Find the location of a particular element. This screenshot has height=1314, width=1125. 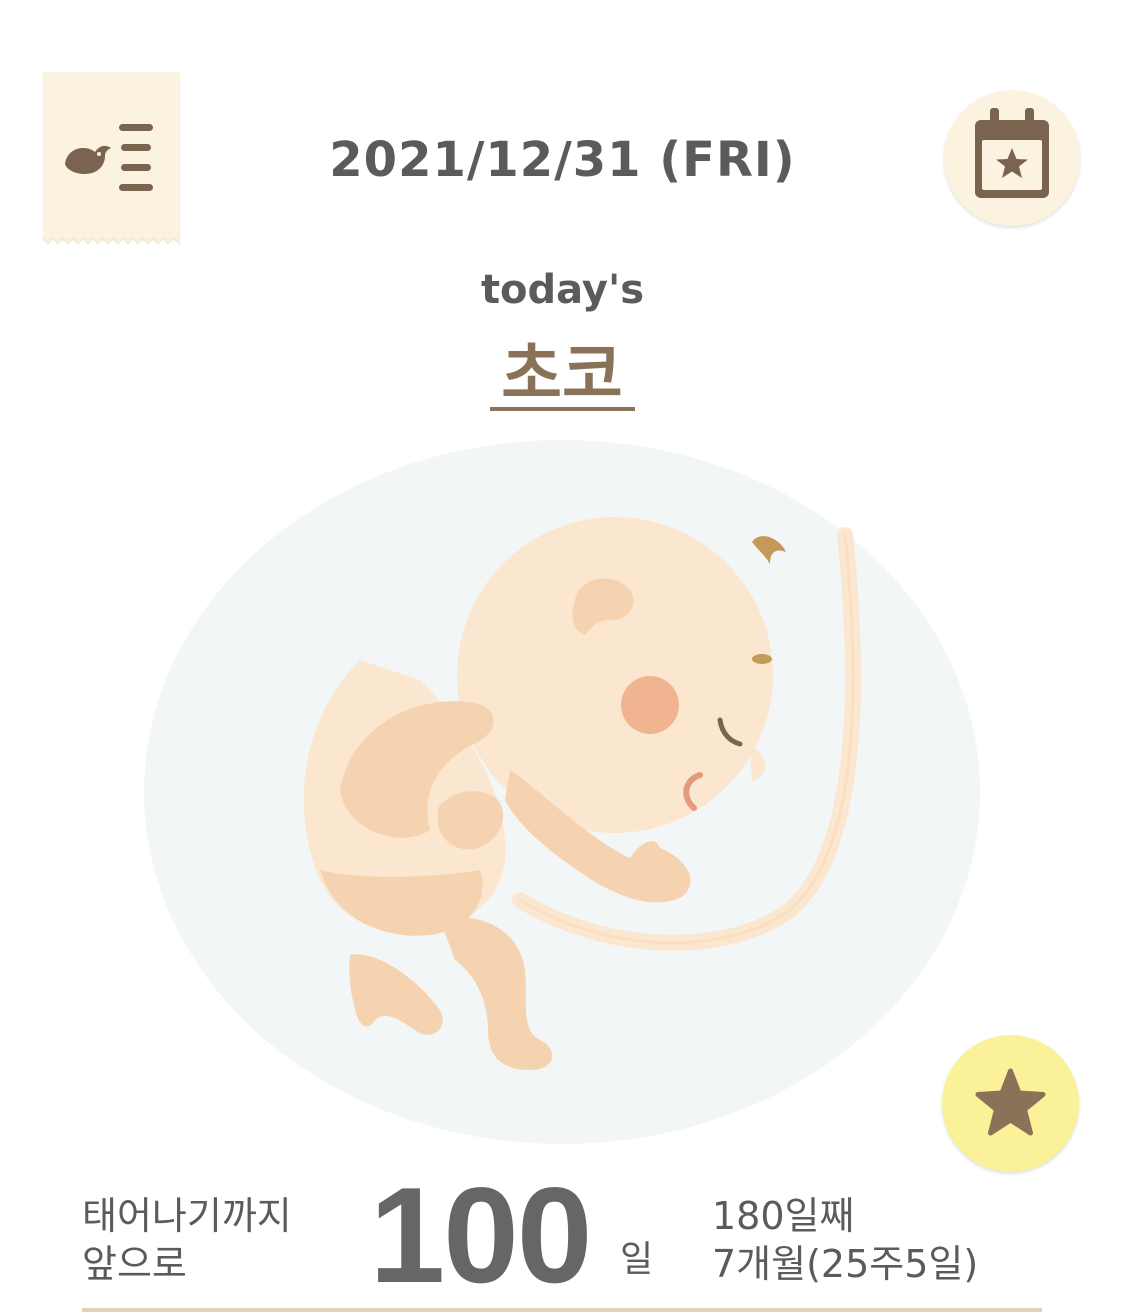

baby-name-underline is located at coordinates (562, 409).